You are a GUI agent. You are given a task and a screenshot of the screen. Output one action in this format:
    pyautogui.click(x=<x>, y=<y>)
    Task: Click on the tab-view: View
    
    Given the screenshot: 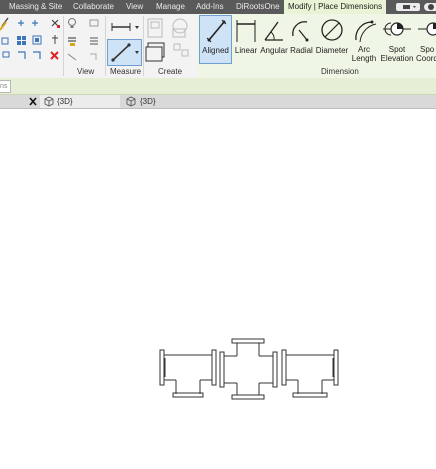 What is the action you would take?
    pyautogui.click(x=134, y=7)
    